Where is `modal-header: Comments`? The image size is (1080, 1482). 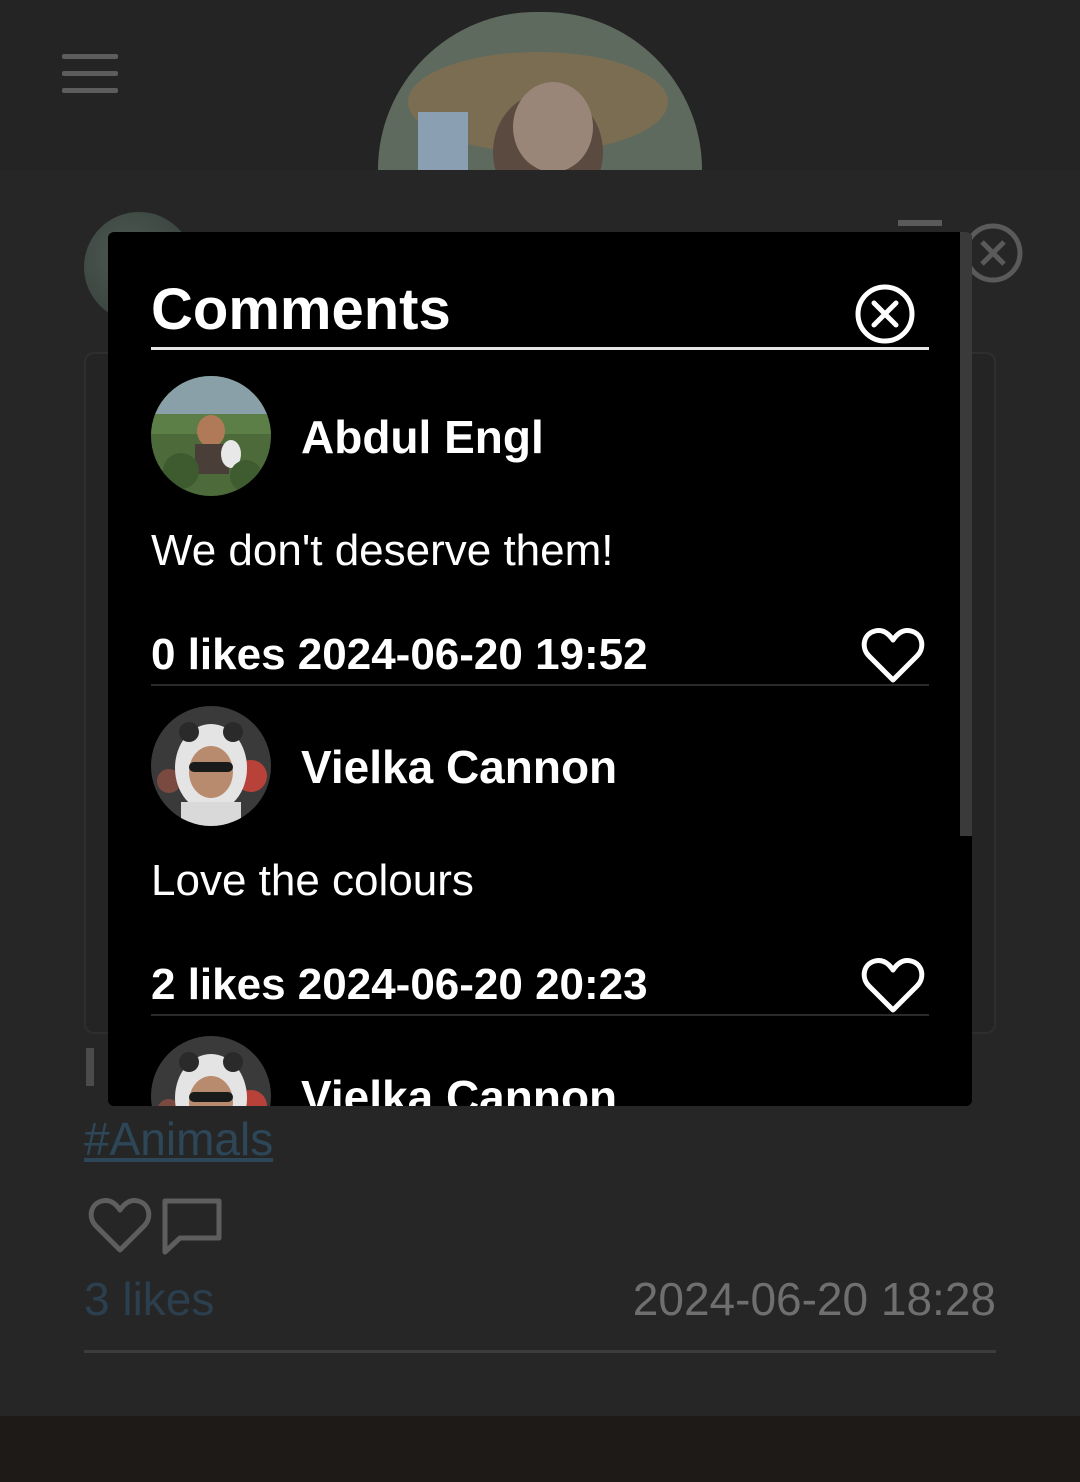 modal-header: Comments is located at coordinates (540, 311).